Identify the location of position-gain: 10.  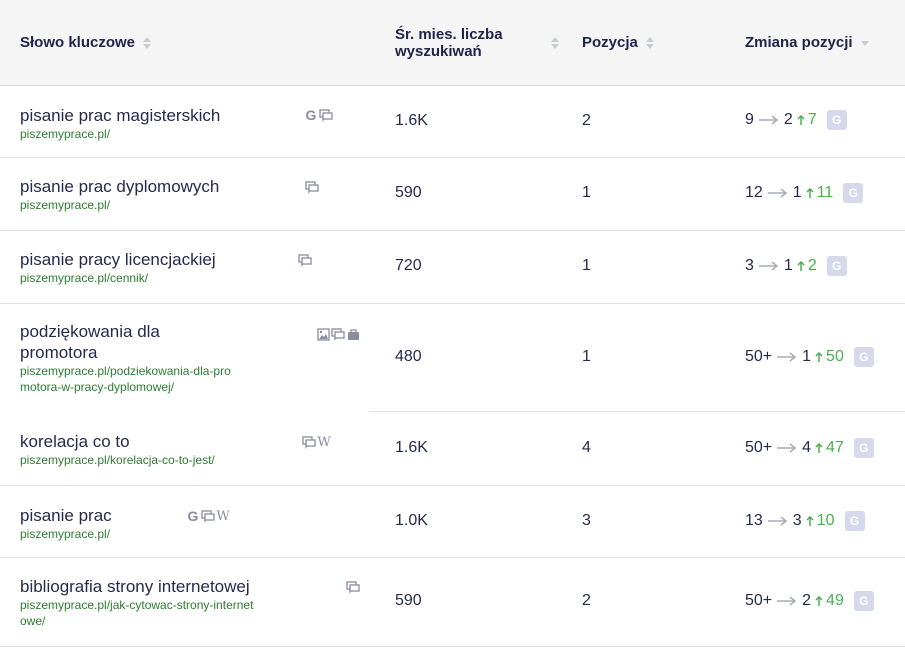
(820, 521).